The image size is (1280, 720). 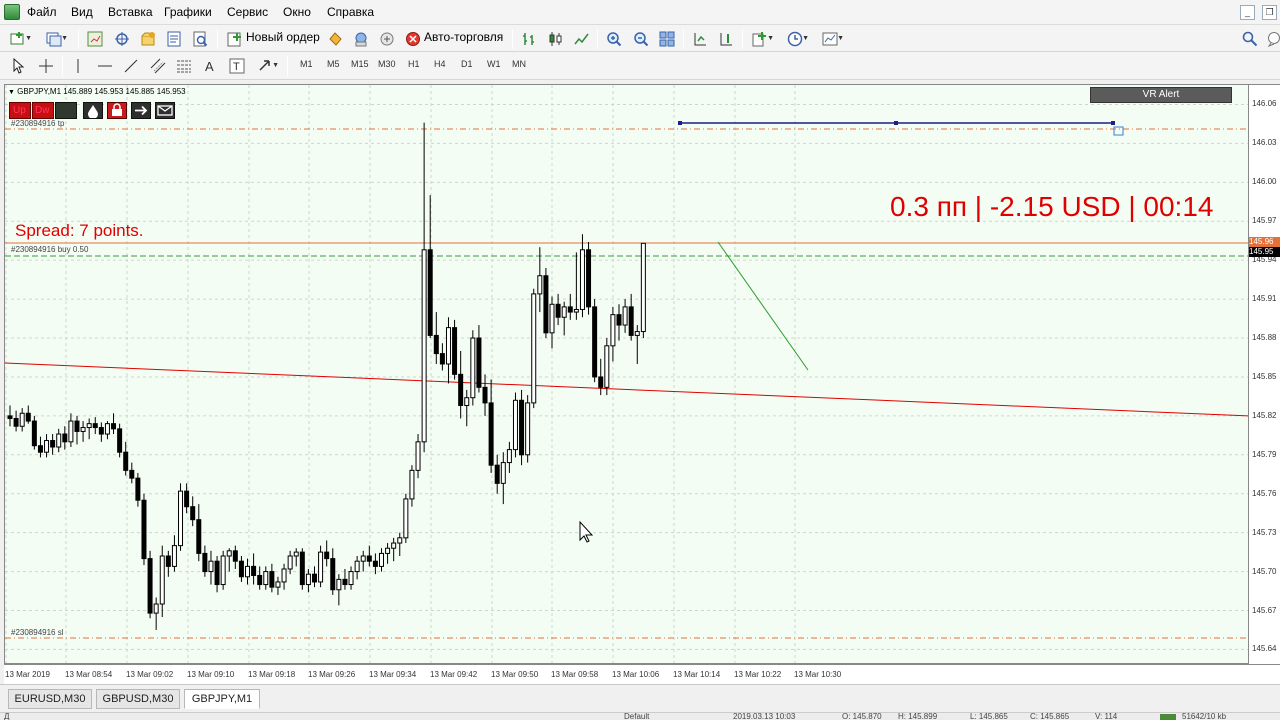 I want to click on horizontal-line-icon, so click(x=105, y=65).